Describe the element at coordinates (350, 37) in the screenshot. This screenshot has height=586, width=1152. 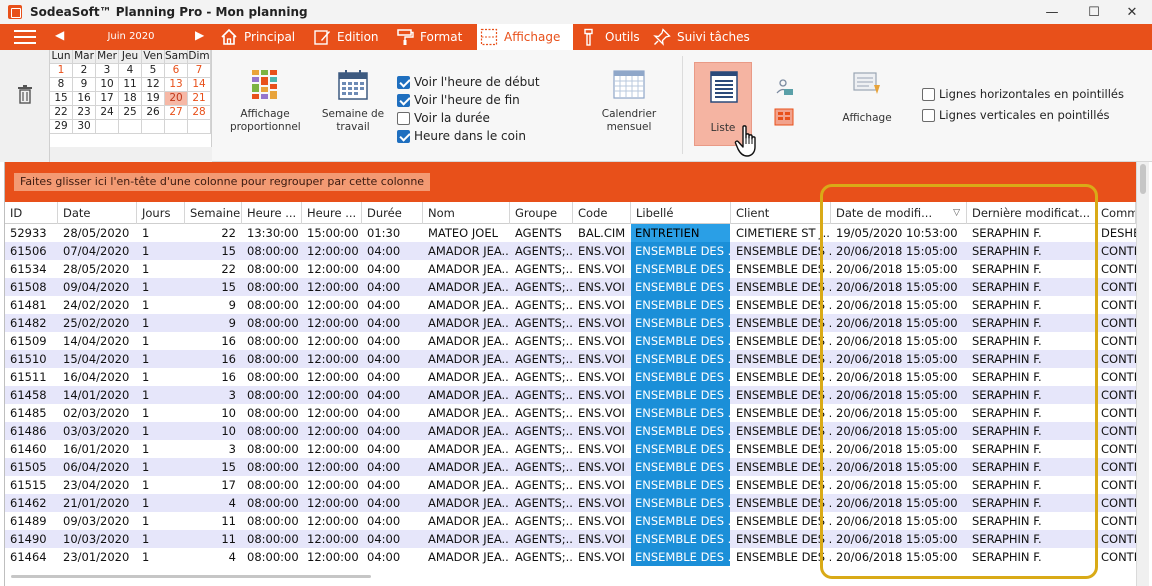
I see `tab-edition: Edition` at that location.